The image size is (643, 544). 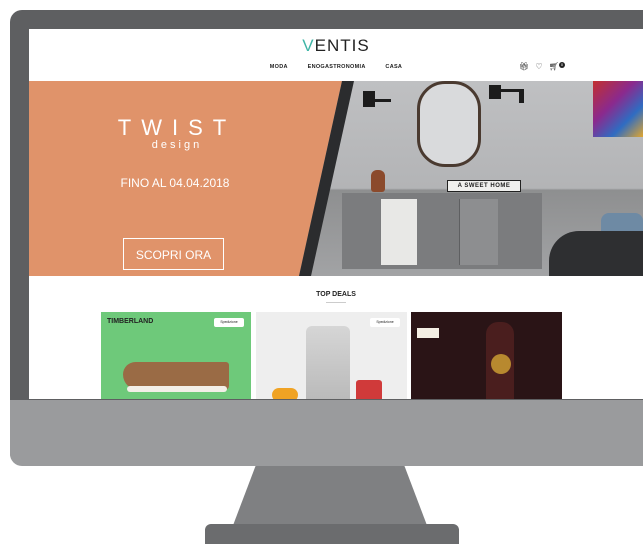 I want to click on lightbox-sign: A SWEET HOME, so click(x=484, y=186).